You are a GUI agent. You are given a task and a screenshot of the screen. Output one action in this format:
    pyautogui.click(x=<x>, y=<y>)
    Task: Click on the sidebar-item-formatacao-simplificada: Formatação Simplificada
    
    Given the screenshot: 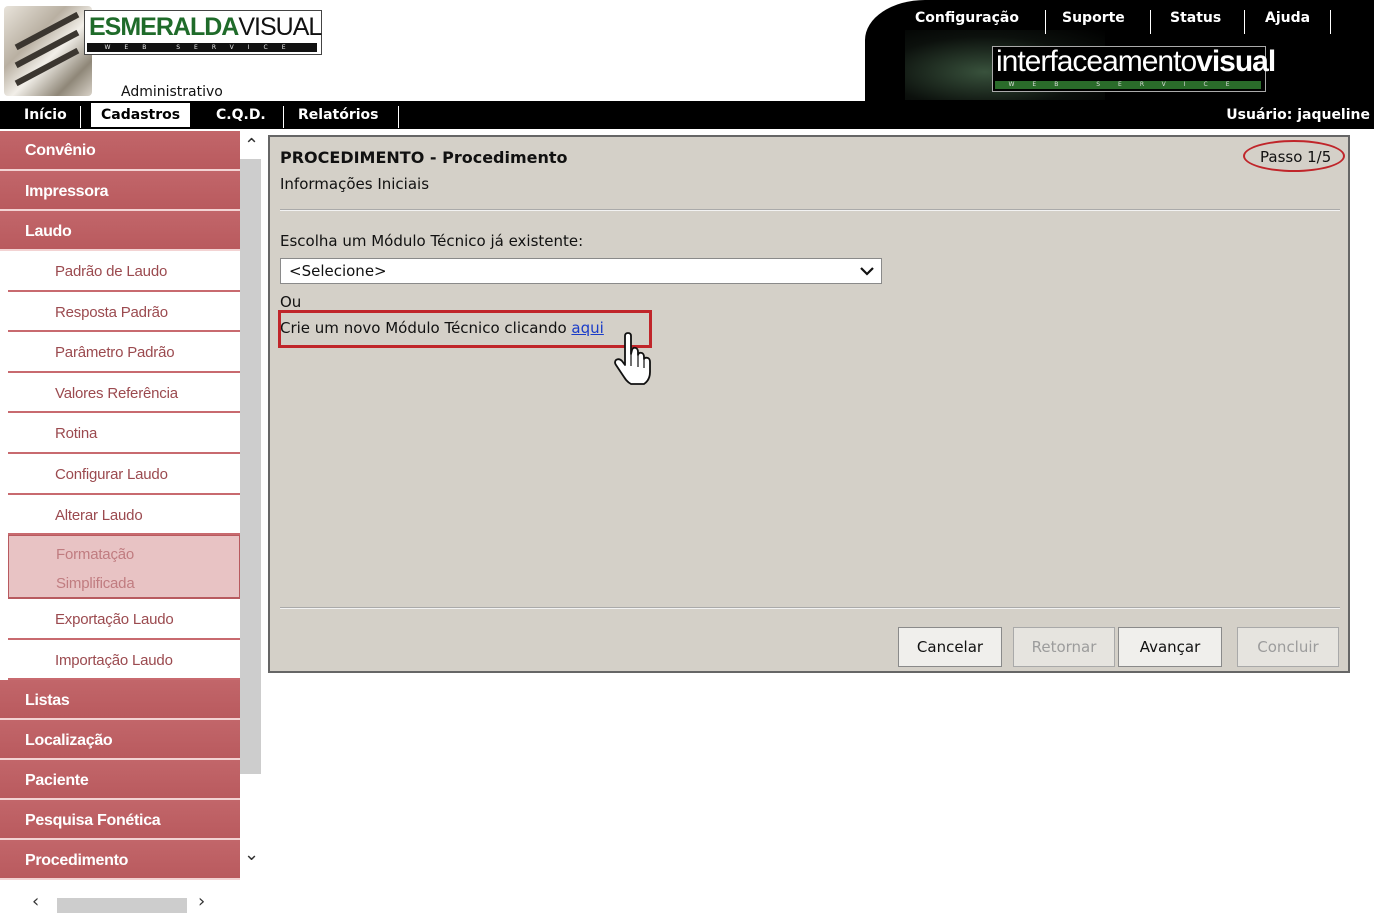 What is the action you would take?
    pyautogui.click(x=124, y=567)
    